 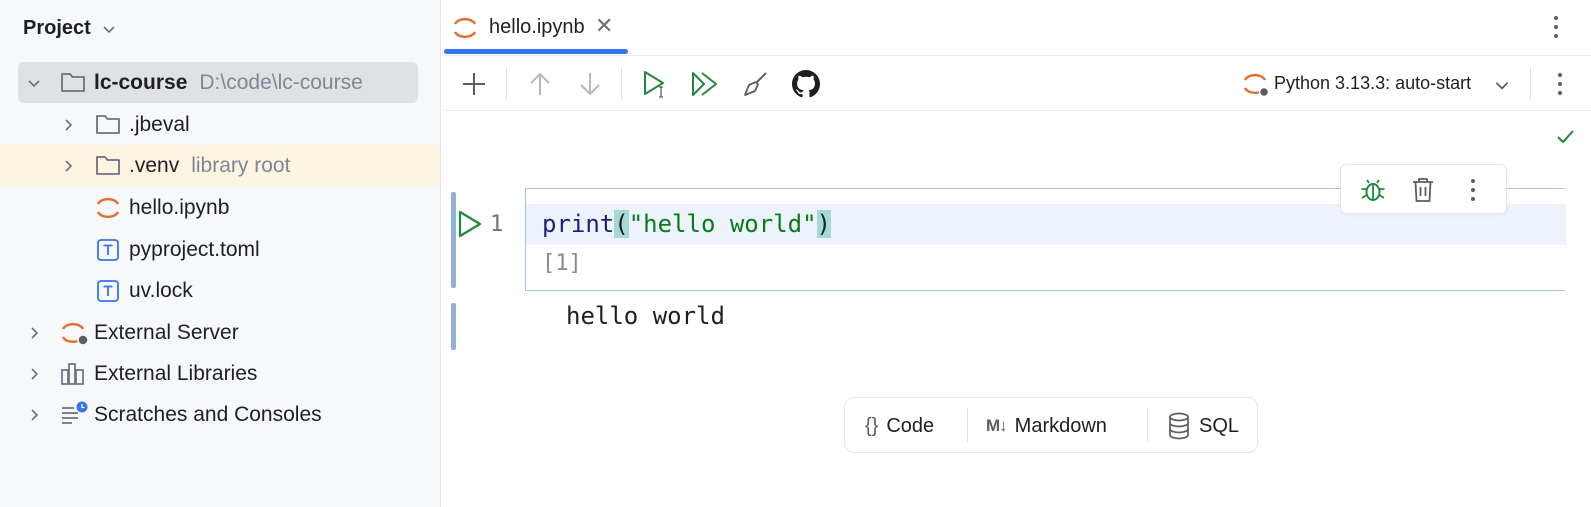 What do you see at coordinates (722, 224) in the screenshot?
I see `code-token-string: "hello world"` at bounding box center [722, 224].